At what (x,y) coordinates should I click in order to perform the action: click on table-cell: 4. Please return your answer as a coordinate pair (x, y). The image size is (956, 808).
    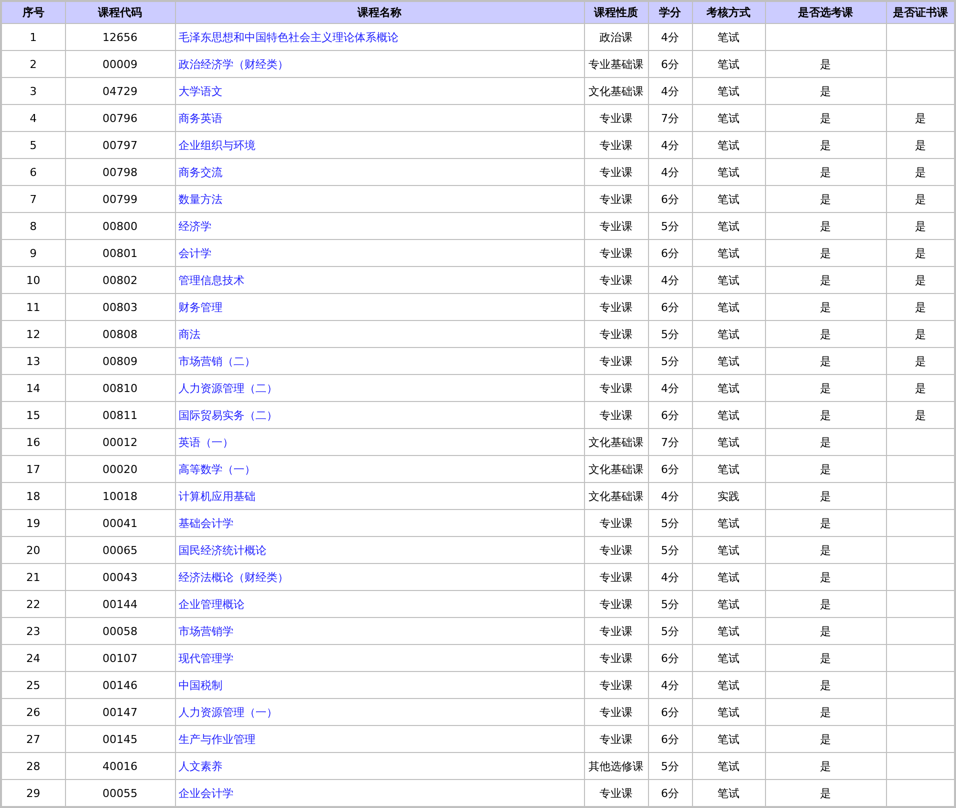
    Looking at the image, I should click on (33, 118).